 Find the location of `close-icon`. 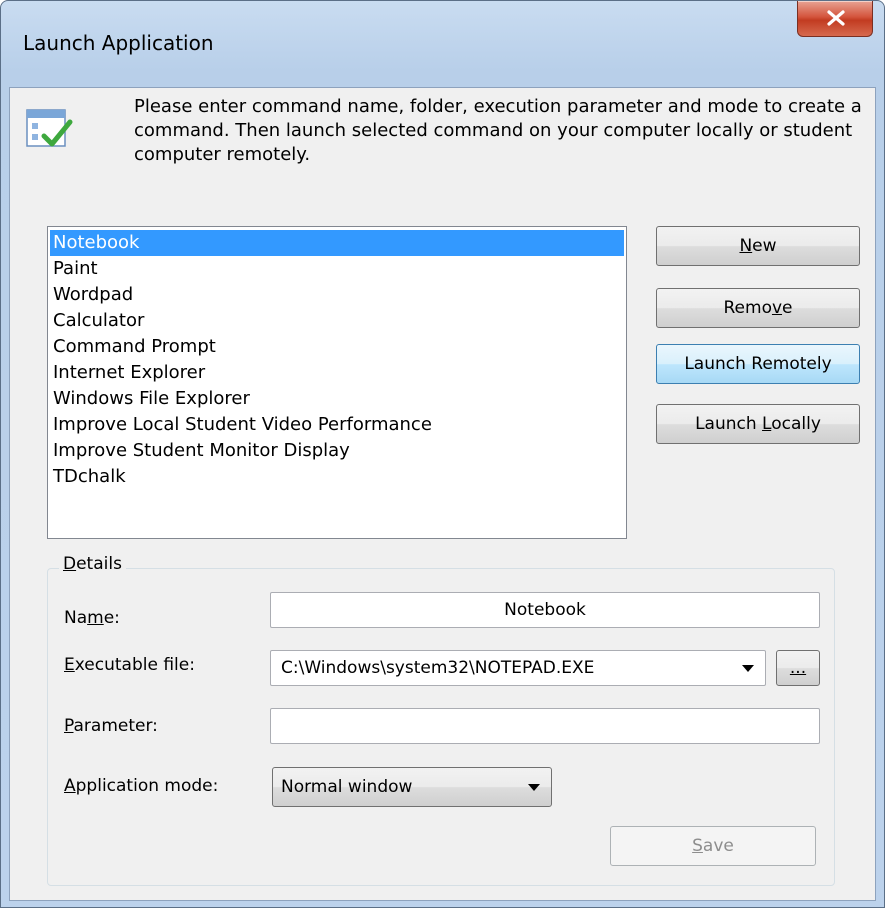

close-icon is located at coordinates (836, 18).